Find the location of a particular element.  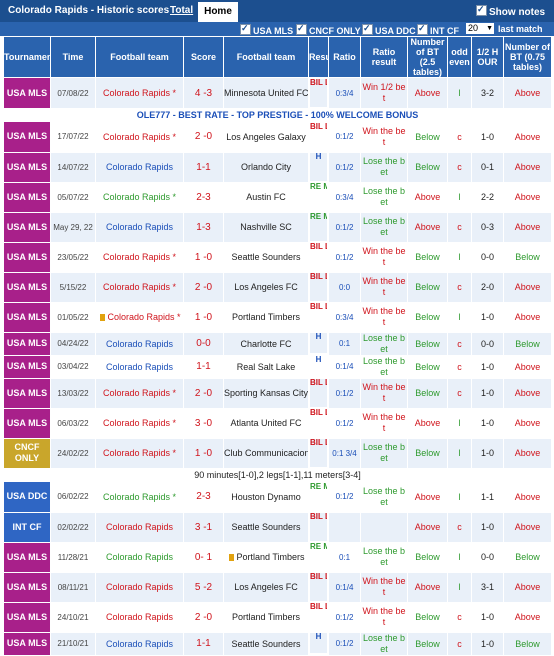

away-team: Austin FC is located at coordinates (266, 197).